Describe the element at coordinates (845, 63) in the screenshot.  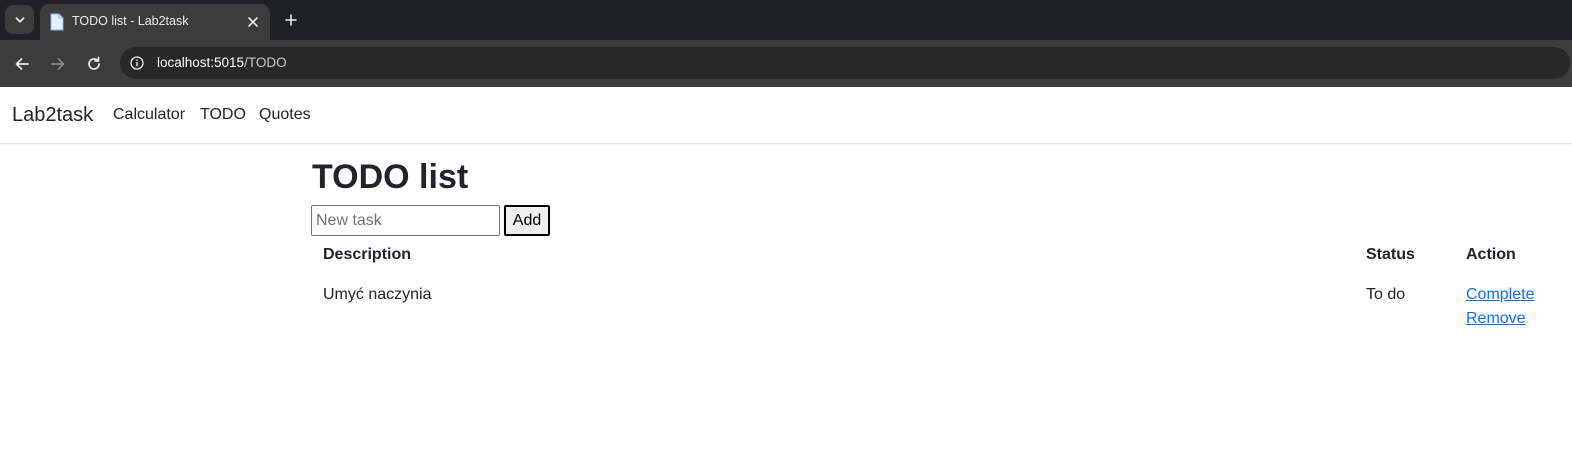
I see `address-bar: localhost:5015/TODO` at that location.